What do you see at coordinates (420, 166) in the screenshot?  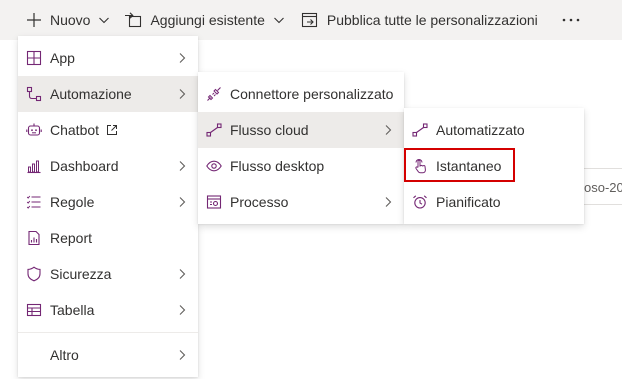 I see `touch-icon` at bounding box center [420, 166].